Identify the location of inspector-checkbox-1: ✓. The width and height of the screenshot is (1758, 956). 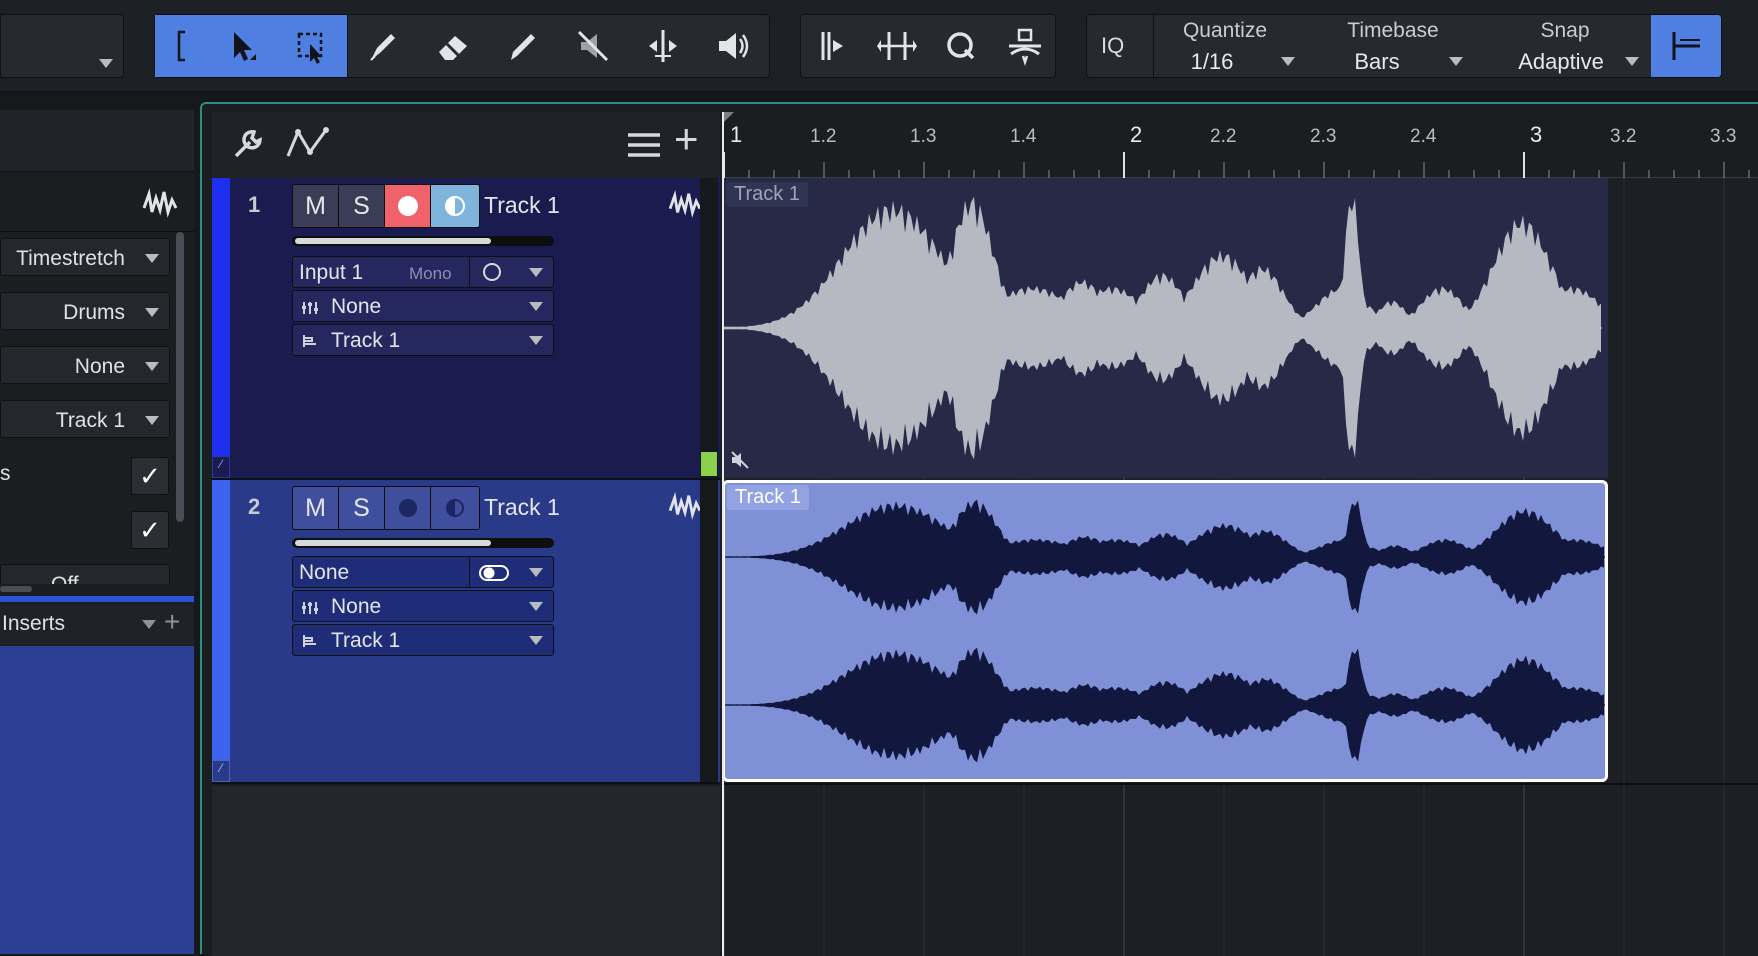
(150, 476).